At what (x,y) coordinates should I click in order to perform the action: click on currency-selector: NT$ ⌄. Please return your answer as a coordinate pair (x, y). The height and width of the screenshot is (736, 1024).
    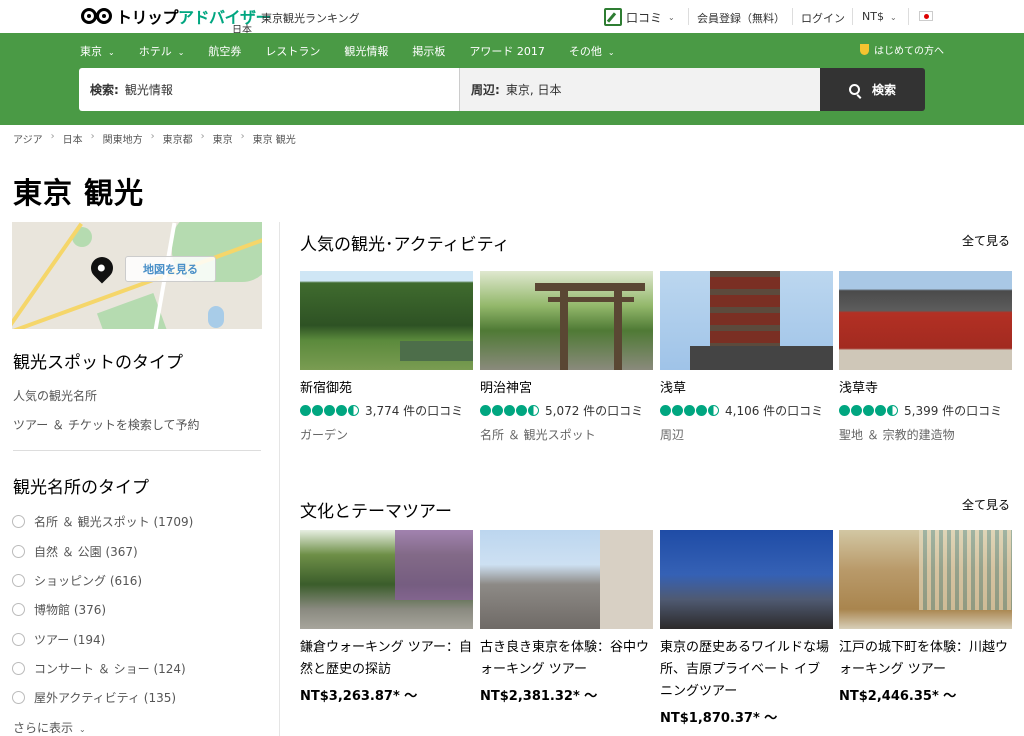
    Looking at the image, I should click on (879, 16).